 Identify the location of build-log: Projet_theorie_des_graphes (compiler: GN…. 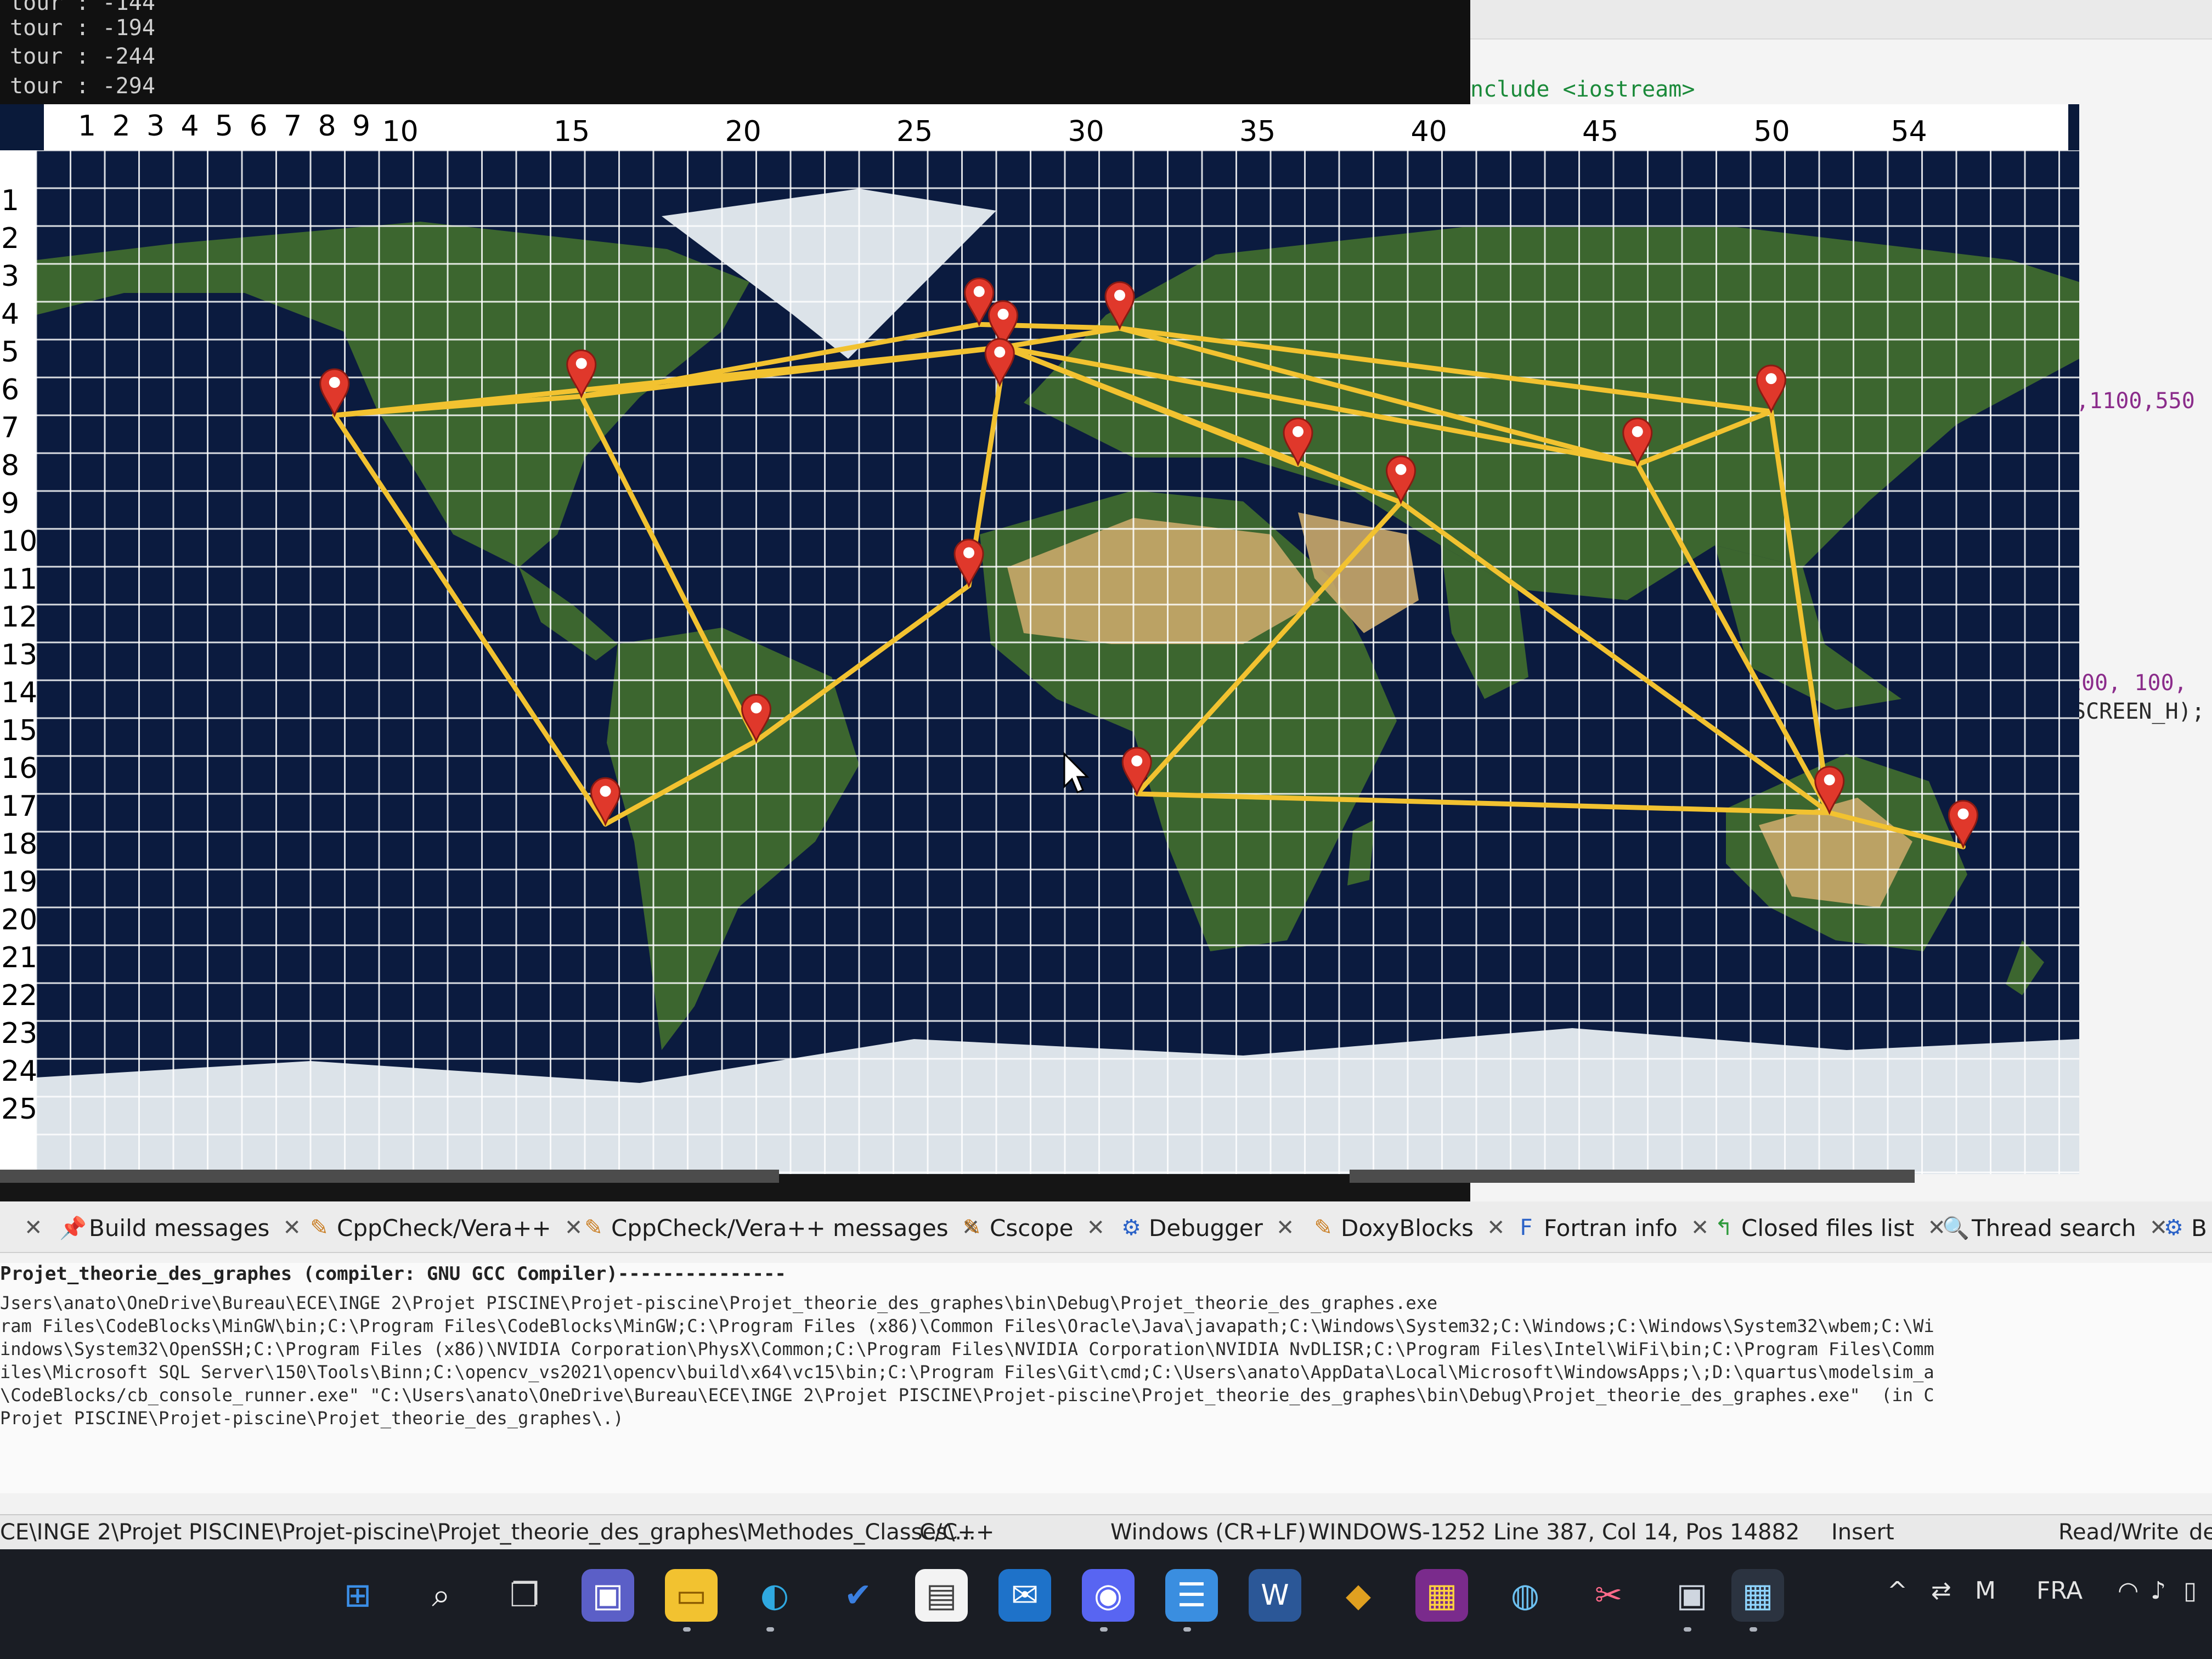
(1106, 1378).